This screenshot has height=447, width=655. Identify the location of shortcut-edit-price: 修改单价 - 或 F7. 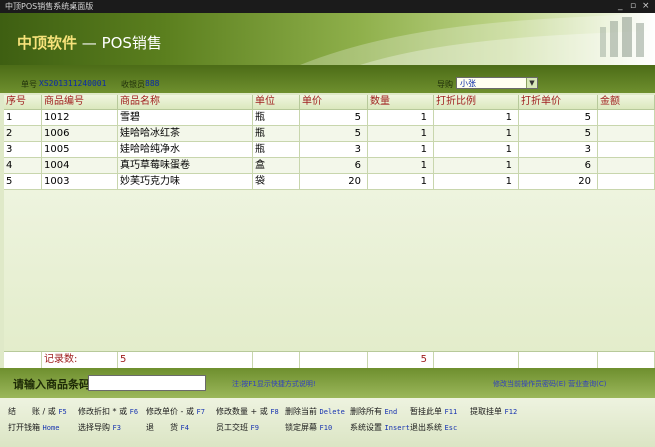
(175, 411).